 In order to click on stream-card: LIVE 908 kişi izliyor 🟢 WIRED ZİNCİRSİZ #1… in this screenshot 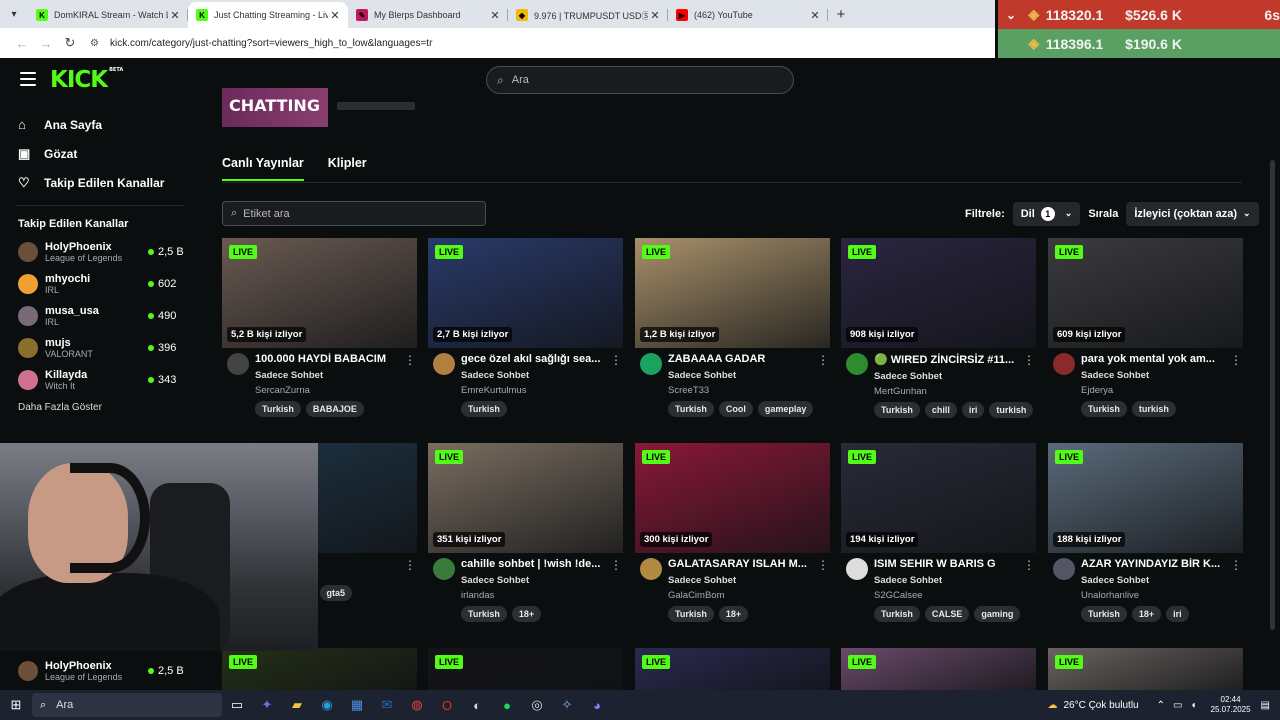, I will do `click(938, 328)`.